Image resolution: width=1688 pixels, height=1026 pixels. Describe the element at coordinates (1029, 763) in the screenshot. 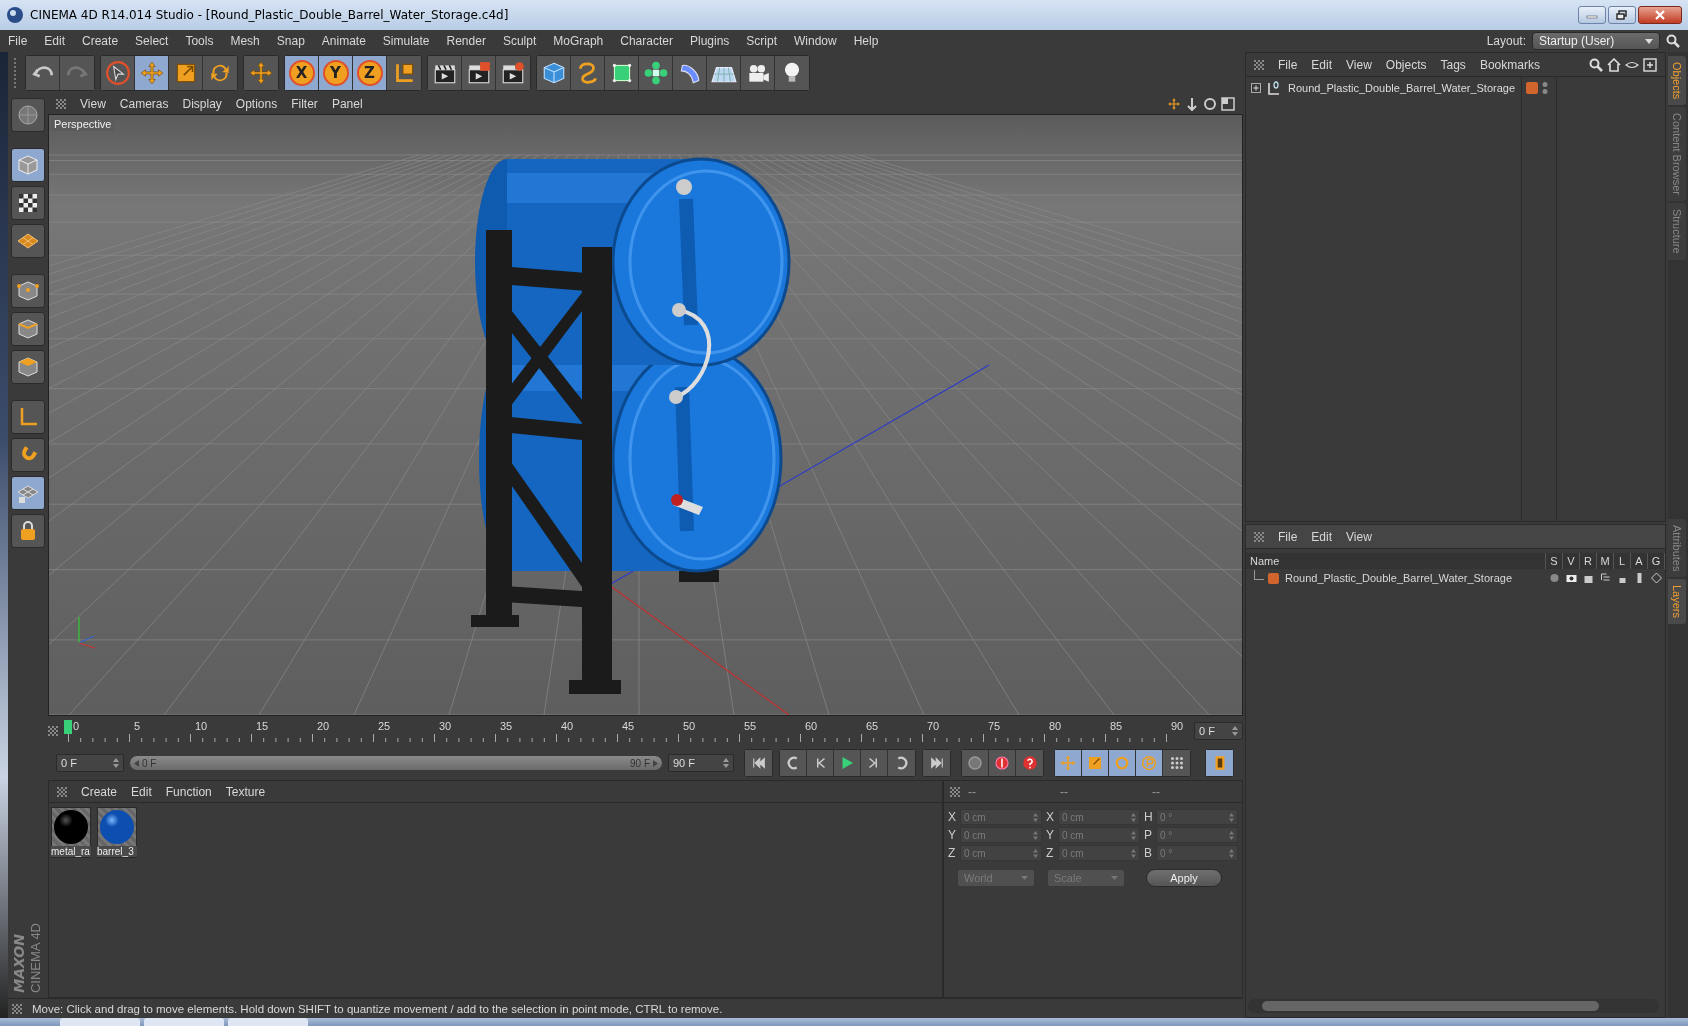

I see `help-button` at that location.